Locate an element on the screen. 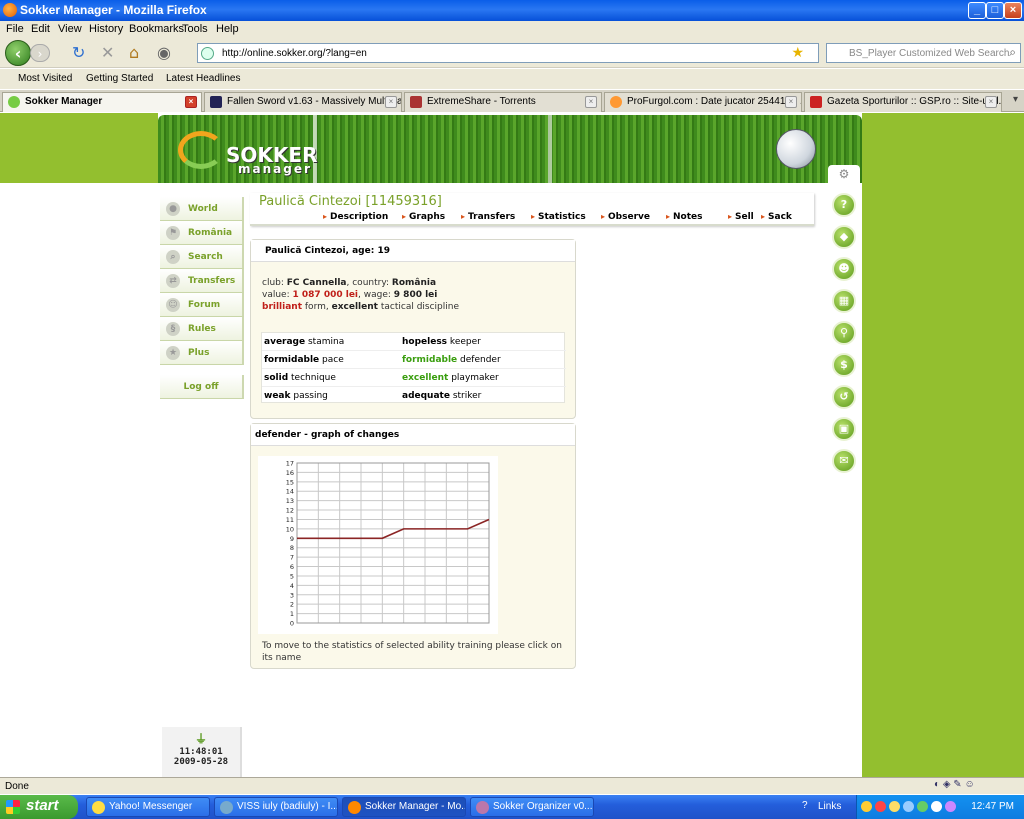 The height and width of the screenshot is (819, 1024). players-icon: ☻ is located at coordinates (844, 269).